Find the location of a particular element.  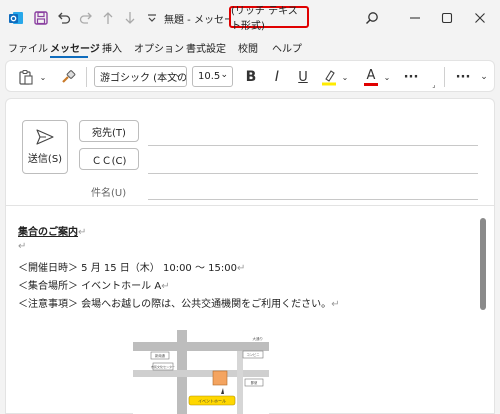

ribbon-expand-icon: ⌄ is located at coordinates (484, 77).